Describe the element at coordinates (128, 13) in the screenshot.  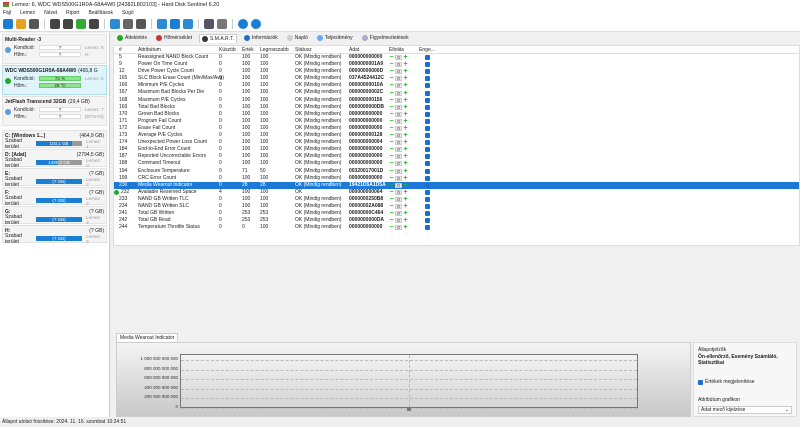
I see `menu-item: Súgó` at that location.